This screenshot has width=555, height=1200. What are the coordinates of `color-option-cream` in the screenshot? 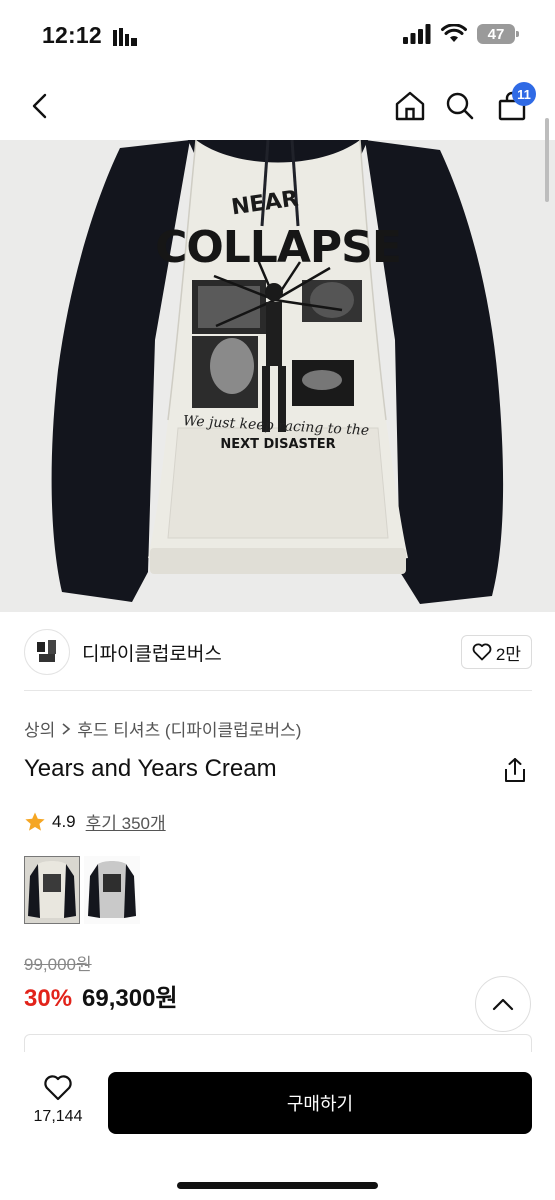 It's located at (52, 890).